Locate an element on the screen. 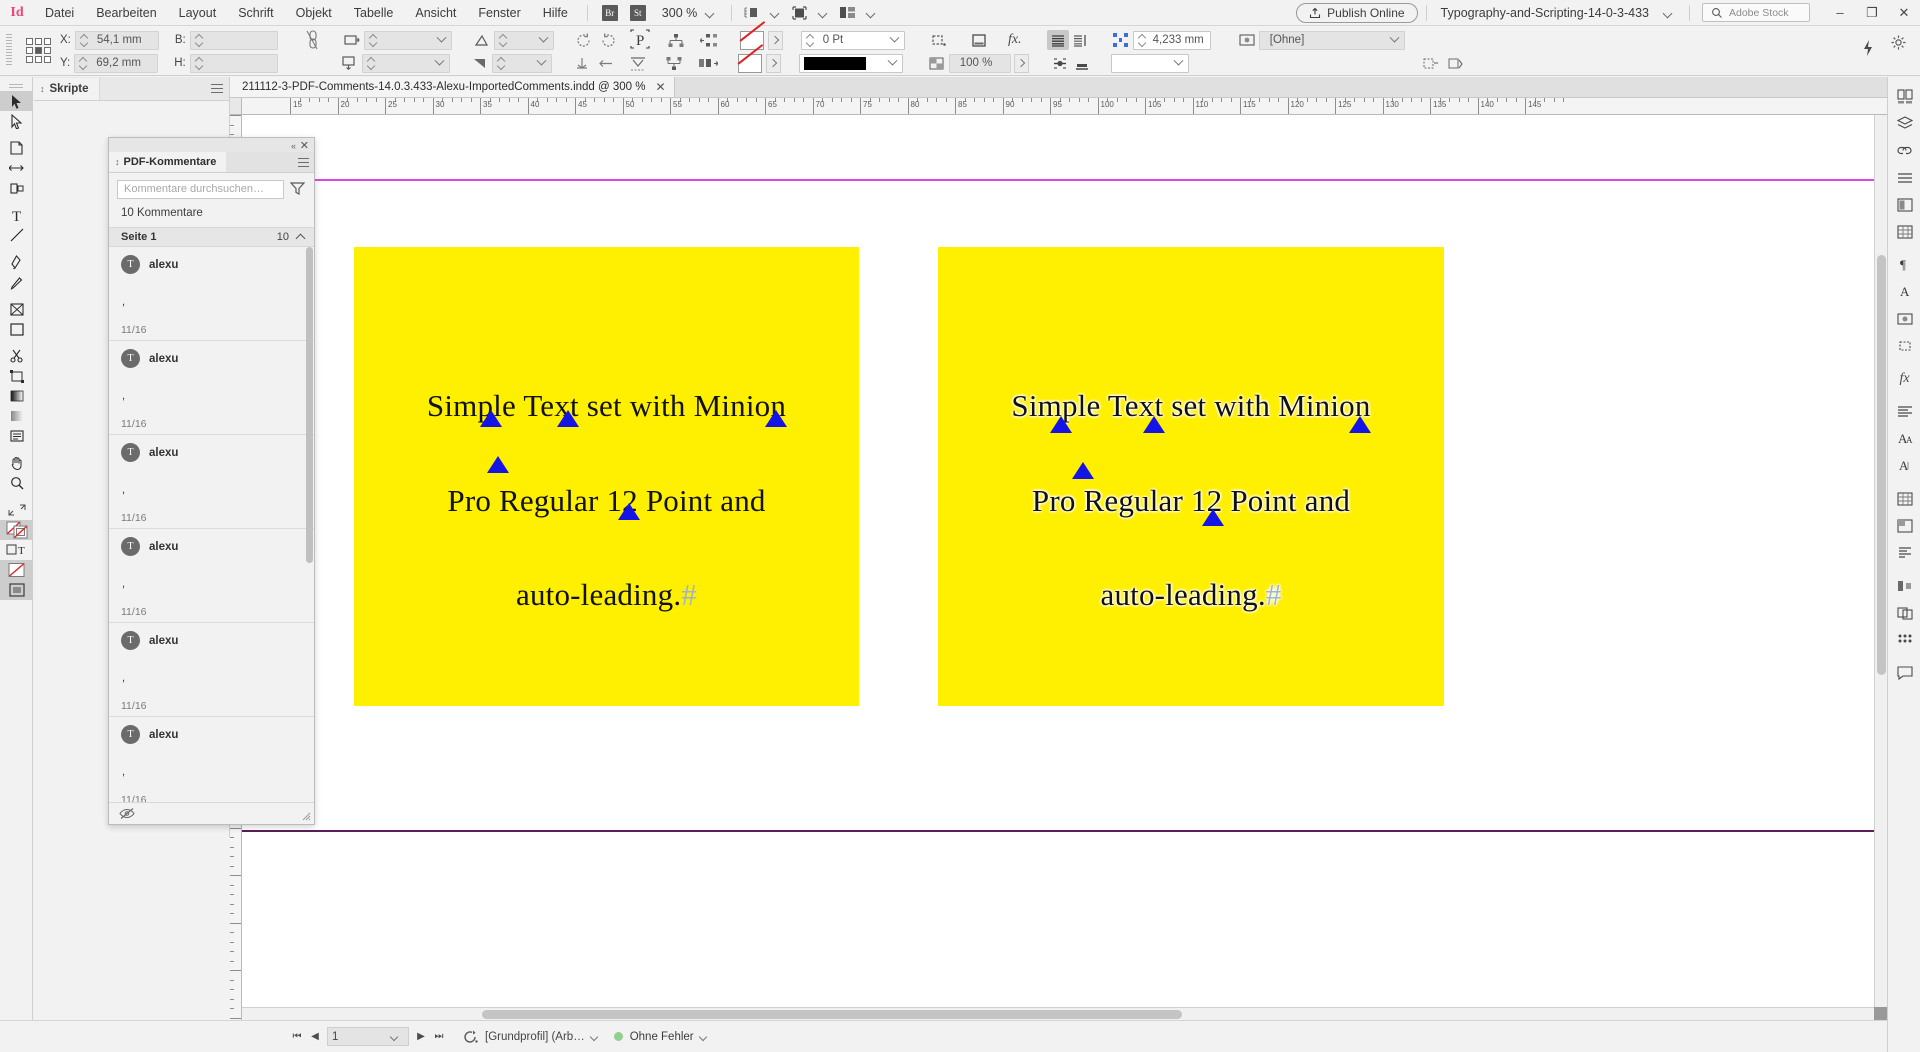 The width and height of the screenshot is (1920, 1052). x-stepper is located at coordinates (84, 40).